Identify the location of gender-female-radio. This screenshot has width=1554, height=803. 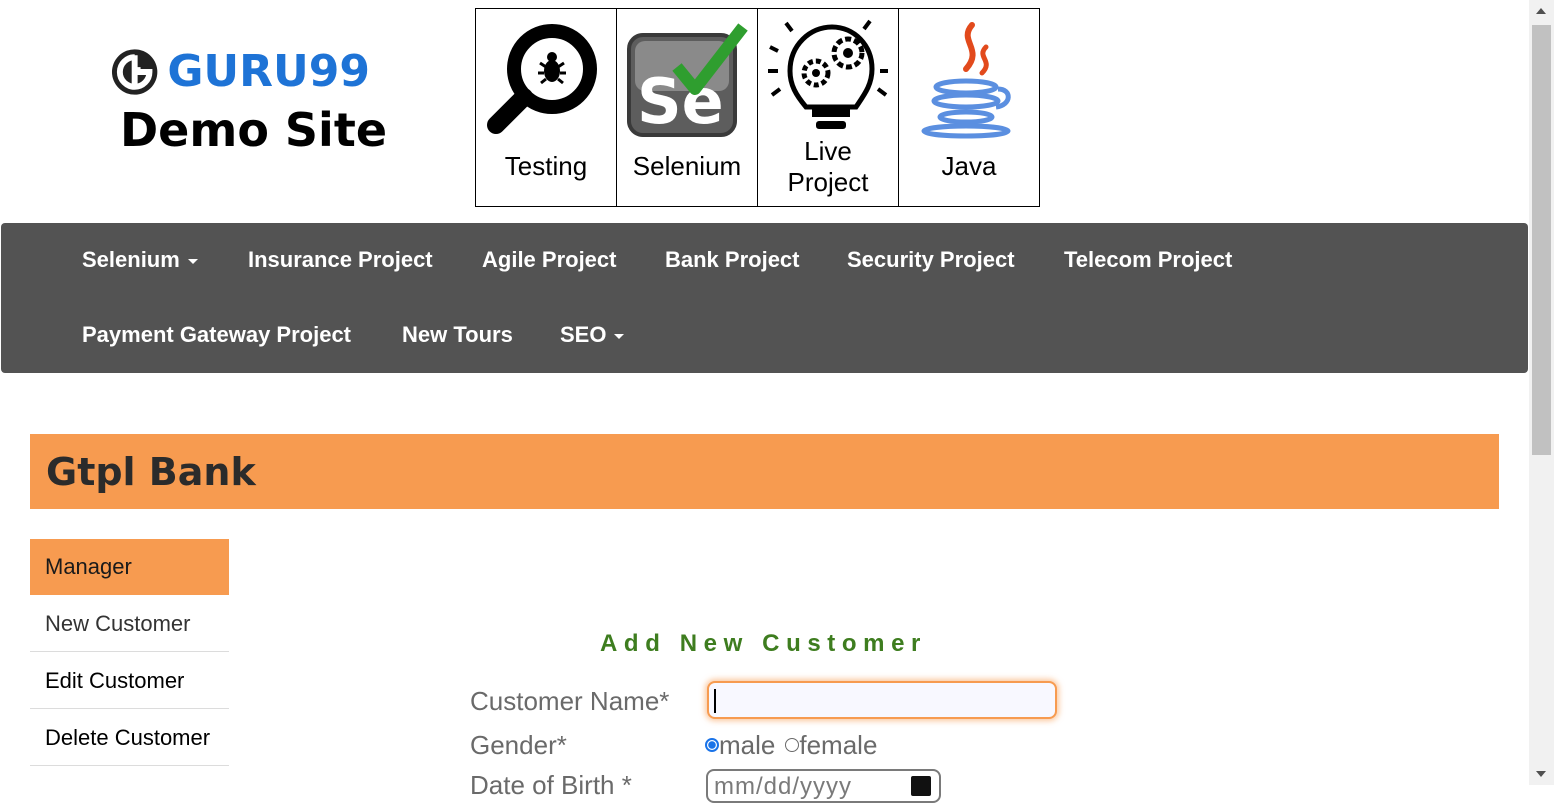
(792, 745).